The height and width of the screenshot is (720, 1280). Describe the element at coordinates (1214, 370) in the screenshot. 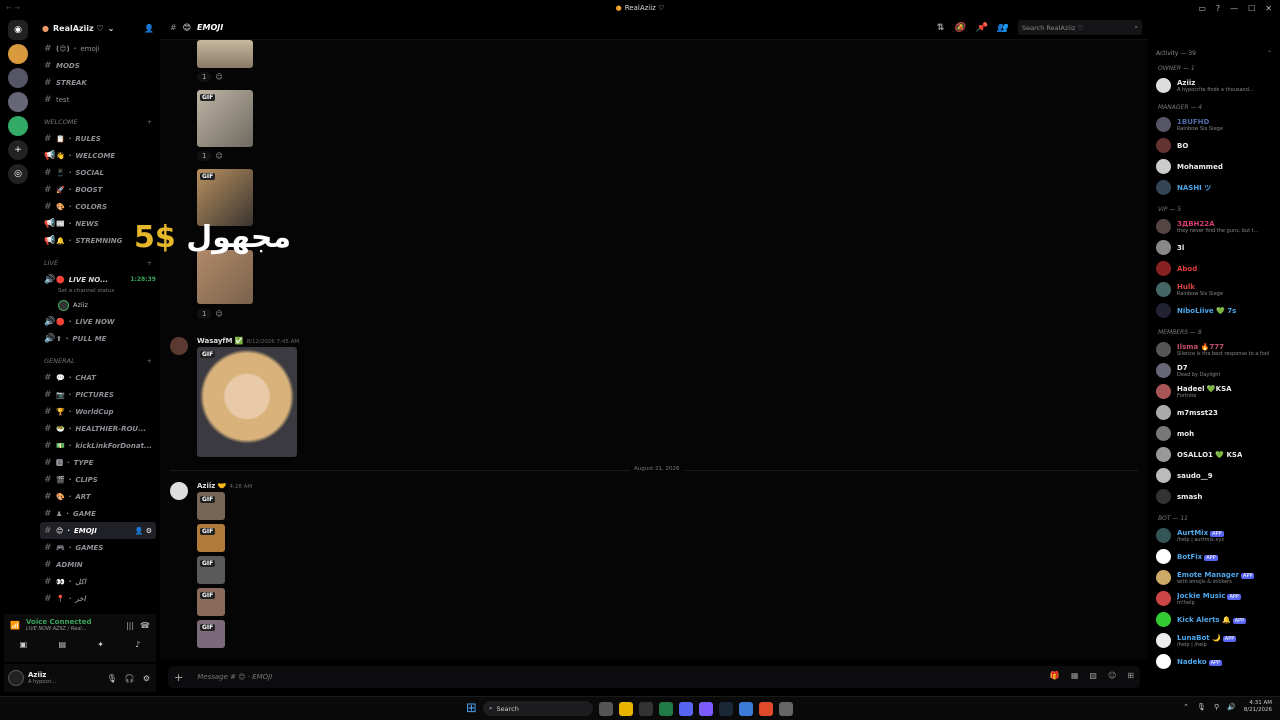

I see `member-item: D7 Dead by Daylight` at that location.